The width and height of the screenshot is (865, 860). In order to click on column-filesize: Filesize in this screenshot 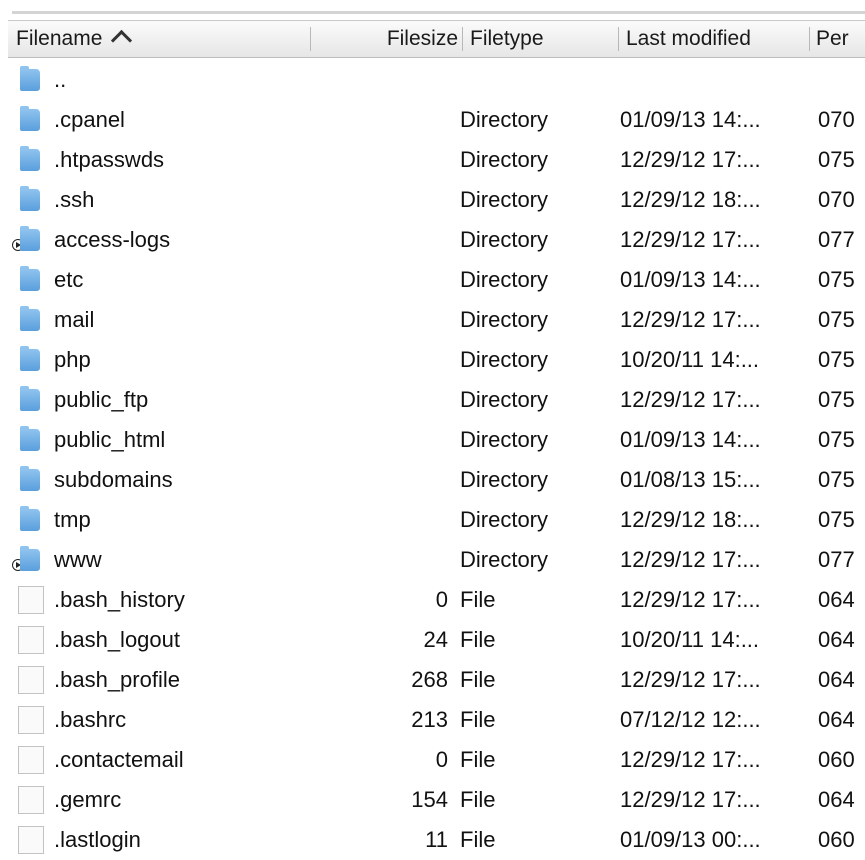, I will do `click(392, 39)`.